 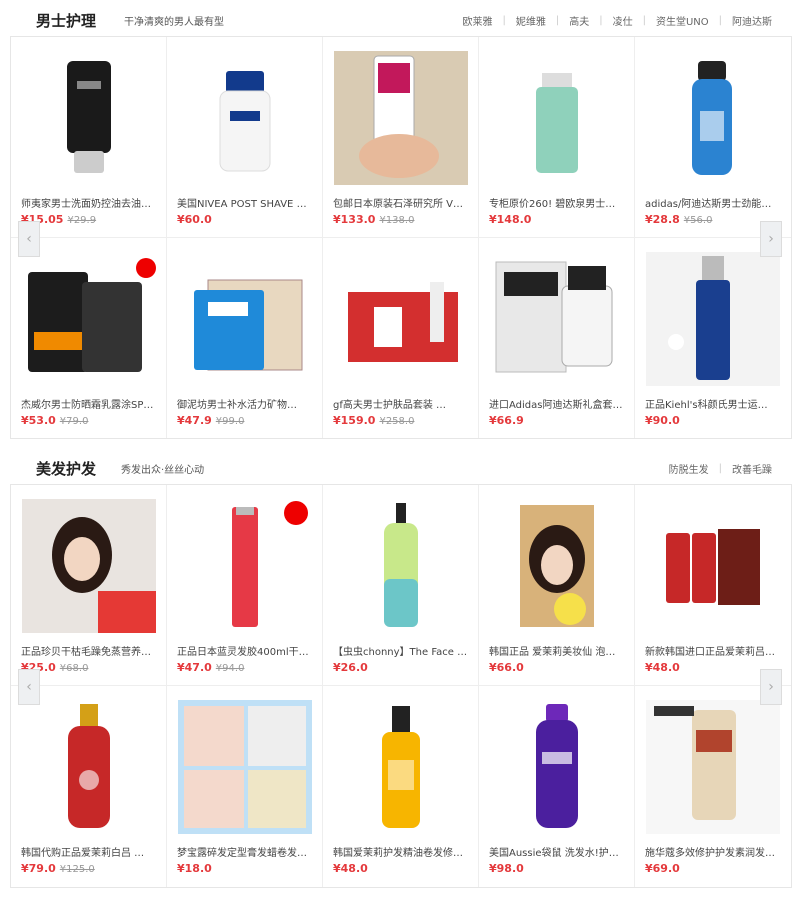 I want to click on product-card: 御泥坊男士补水活力矿物… ¥47.9 ¥99.0, so click(x=245, y=337).